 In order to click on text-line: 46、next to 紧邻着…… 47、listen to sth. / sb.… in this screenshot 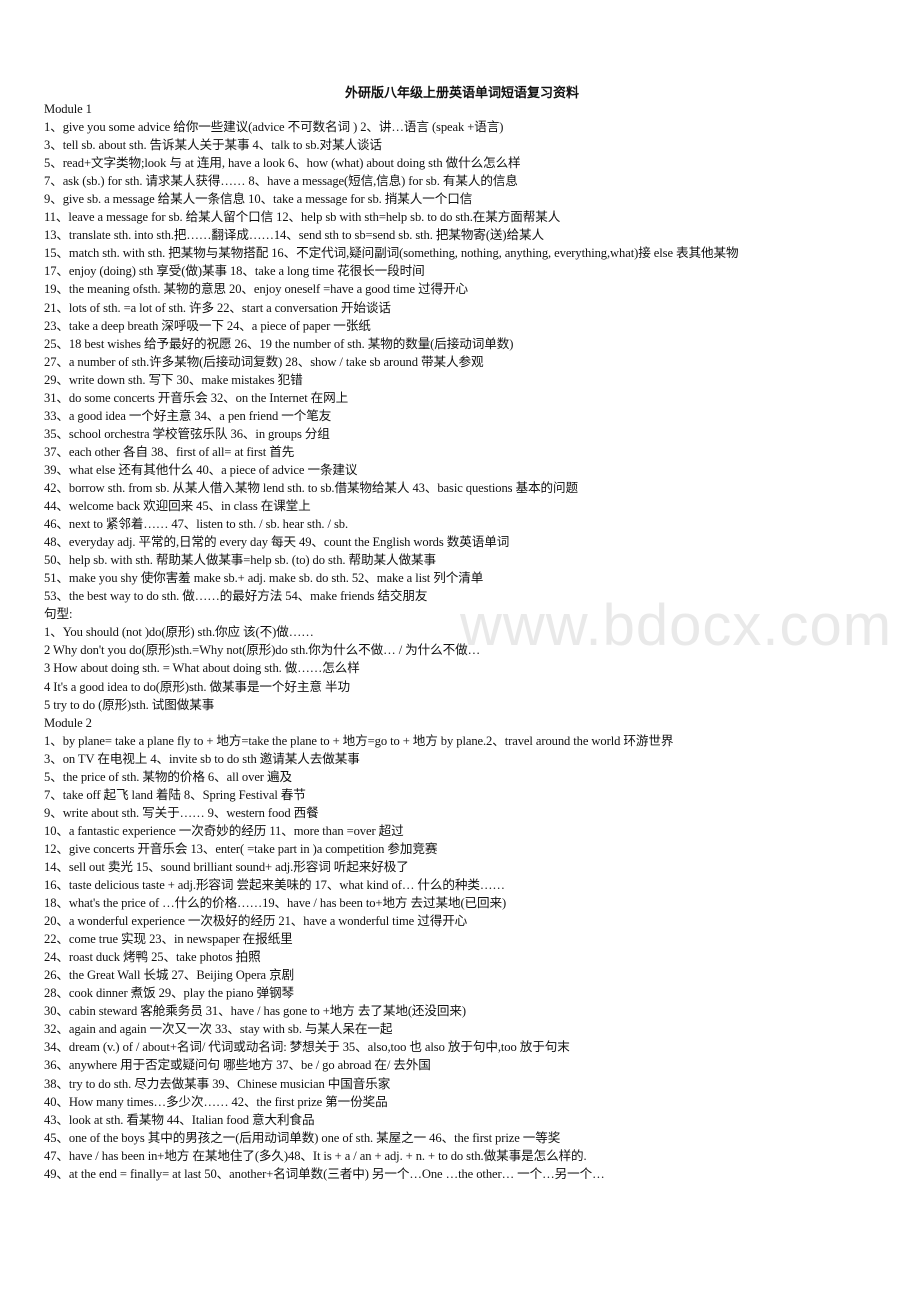, I will do `click(196, 524)`.